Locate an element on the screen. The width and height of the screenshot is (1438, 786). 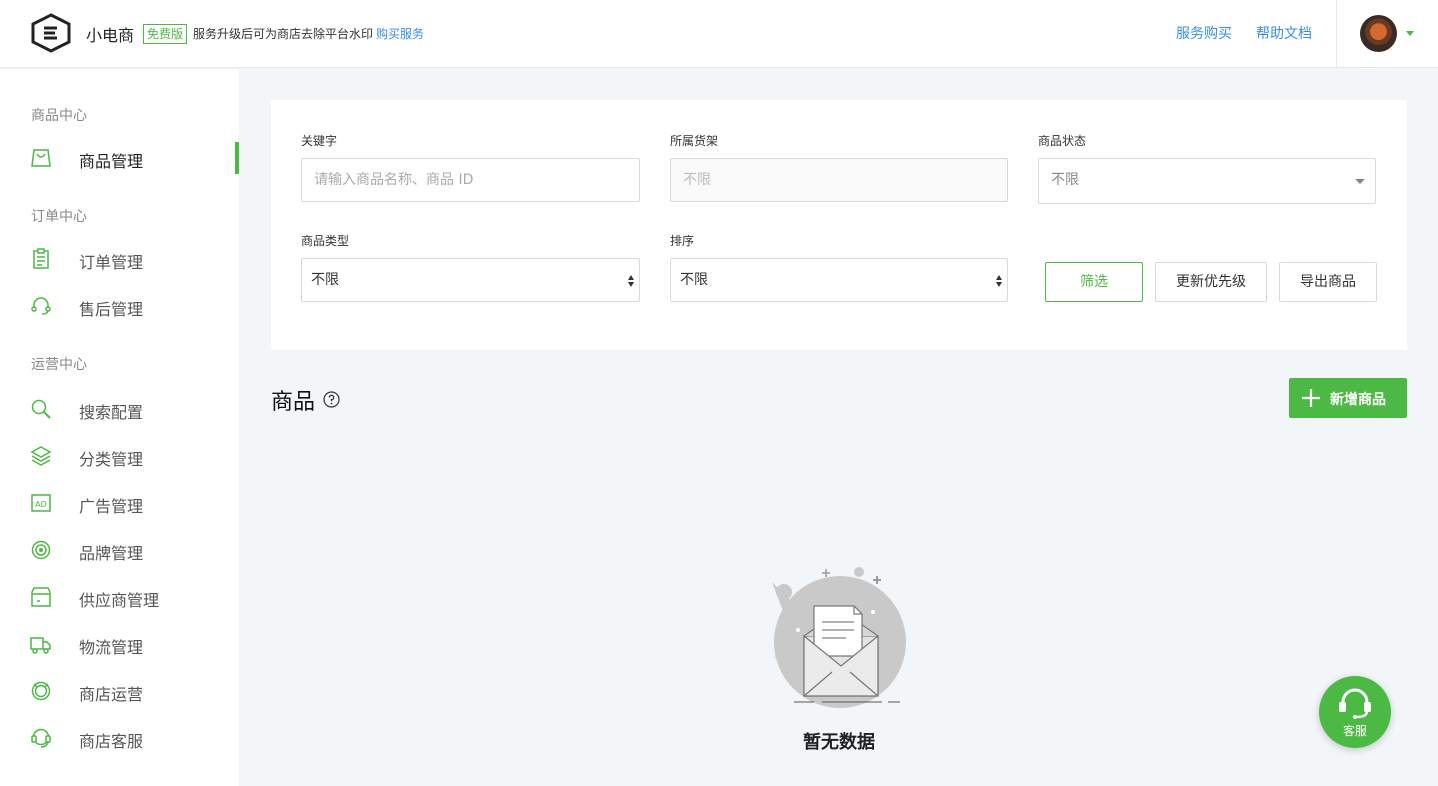
upgrade-notice-text: 服务升级后可为商店去除平台水印 is located at coordinates (283, 34).